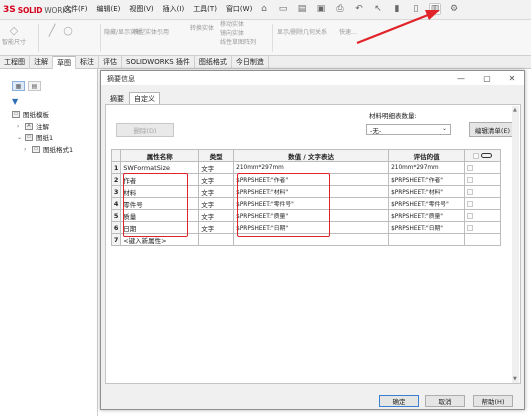  Describe the element at coordinates (30, 114) in the screenshot. I see `tree-item-root: ▭ 图纸模板` at that location.